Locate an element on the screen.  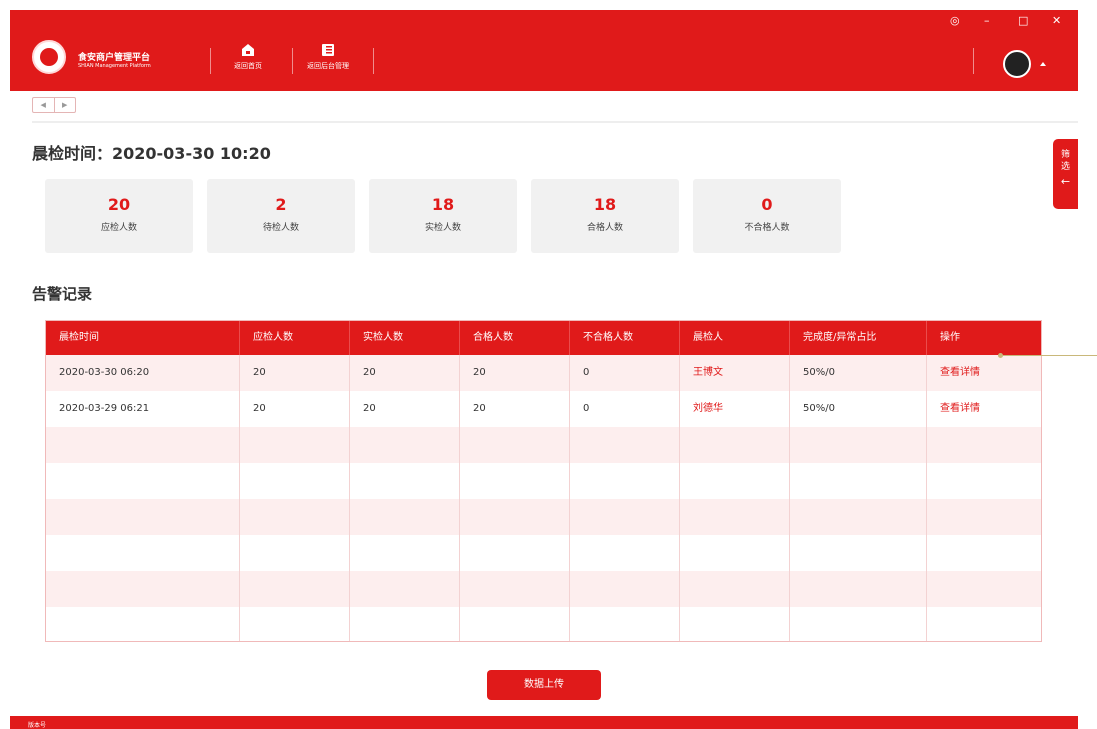
stat-value: 0 is located at coordinates (767, 204).